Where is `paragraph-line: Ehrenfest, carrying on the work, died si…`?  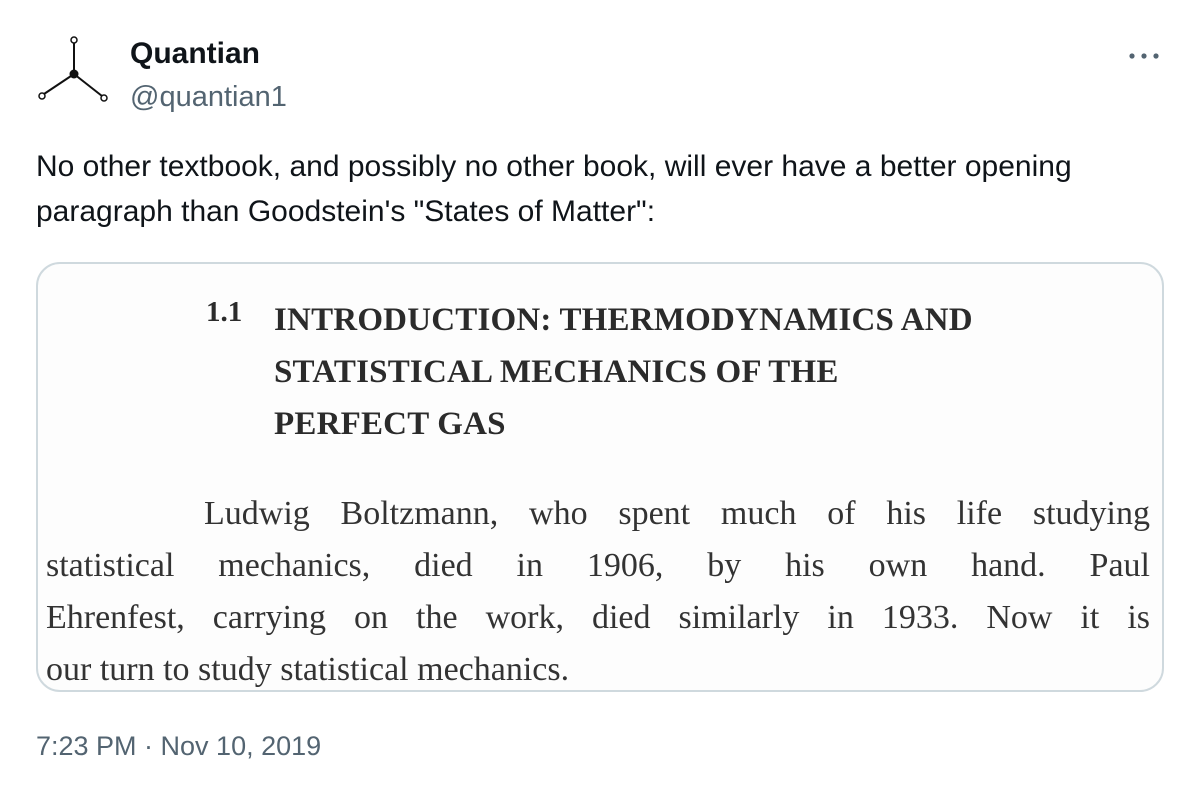 paragraph-line: Ehrenfest, carrying on the work, died si… is located at coordinates (598, 617).